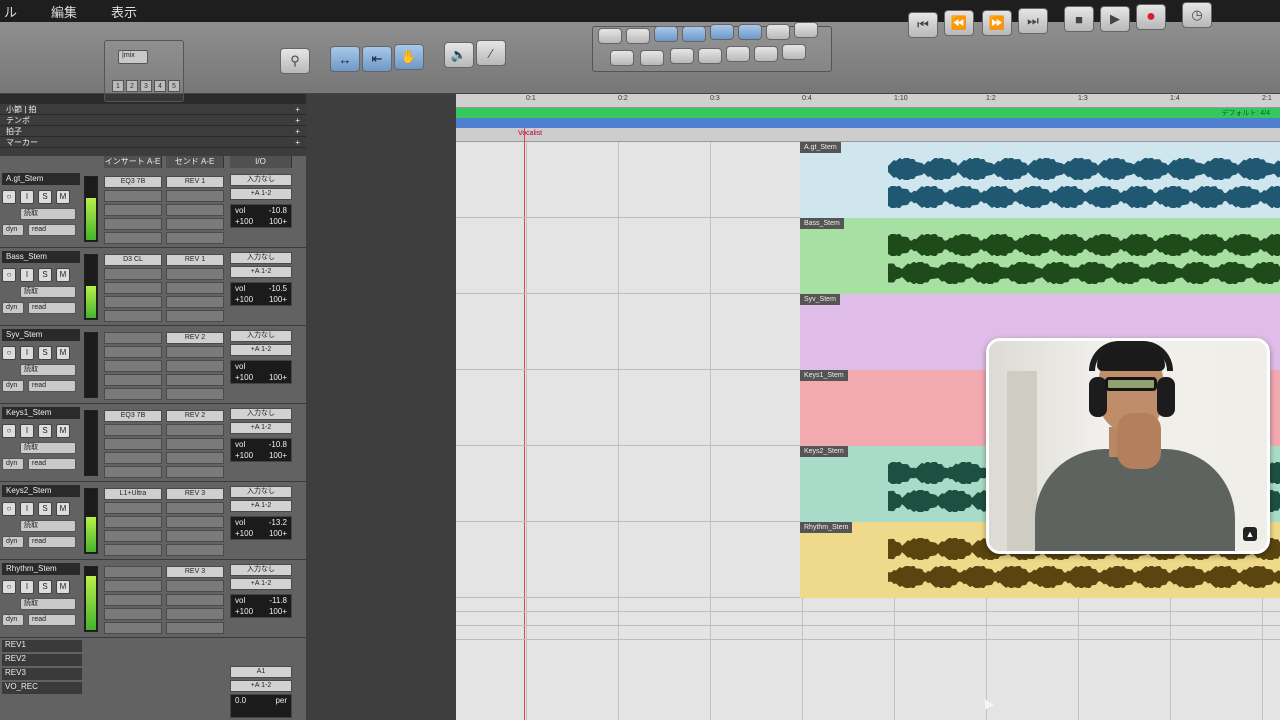  I want to click on volume-value: -13.2, so click(278, 522).